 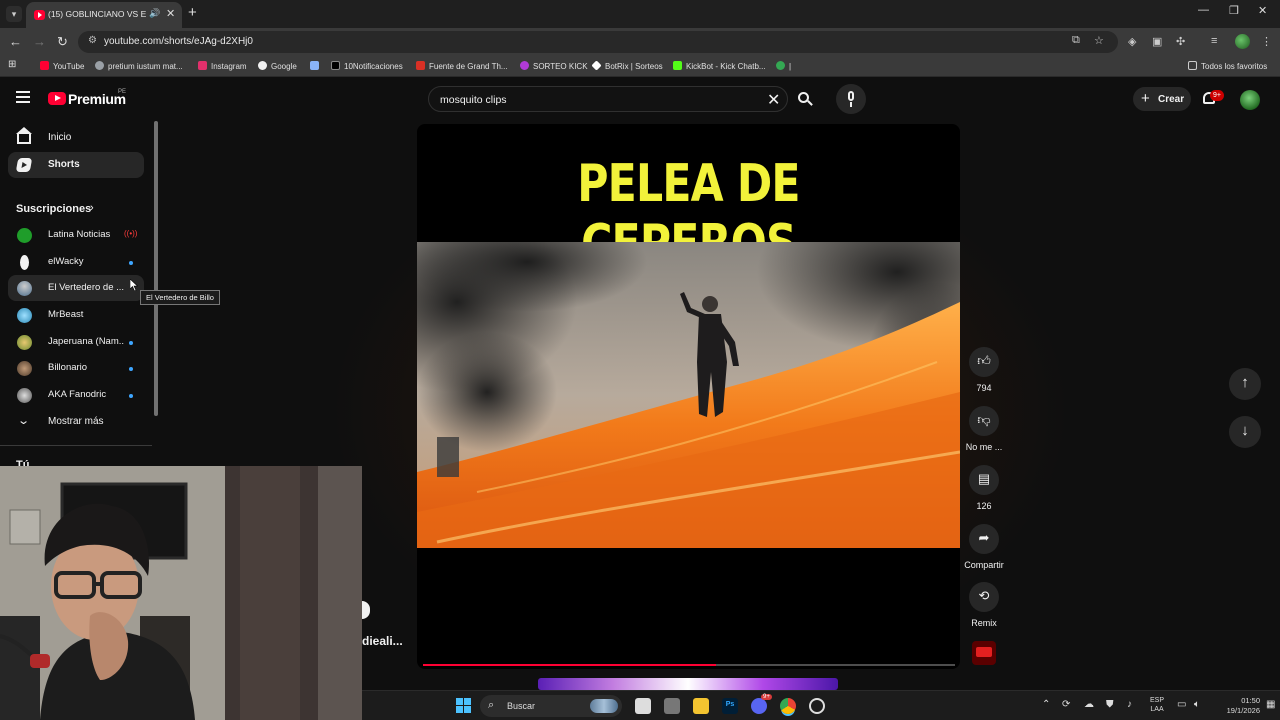 What do you see at coordinates (131, 343) in the screenshot?
I see `new-content-dot` at bounding box center [131, 343].